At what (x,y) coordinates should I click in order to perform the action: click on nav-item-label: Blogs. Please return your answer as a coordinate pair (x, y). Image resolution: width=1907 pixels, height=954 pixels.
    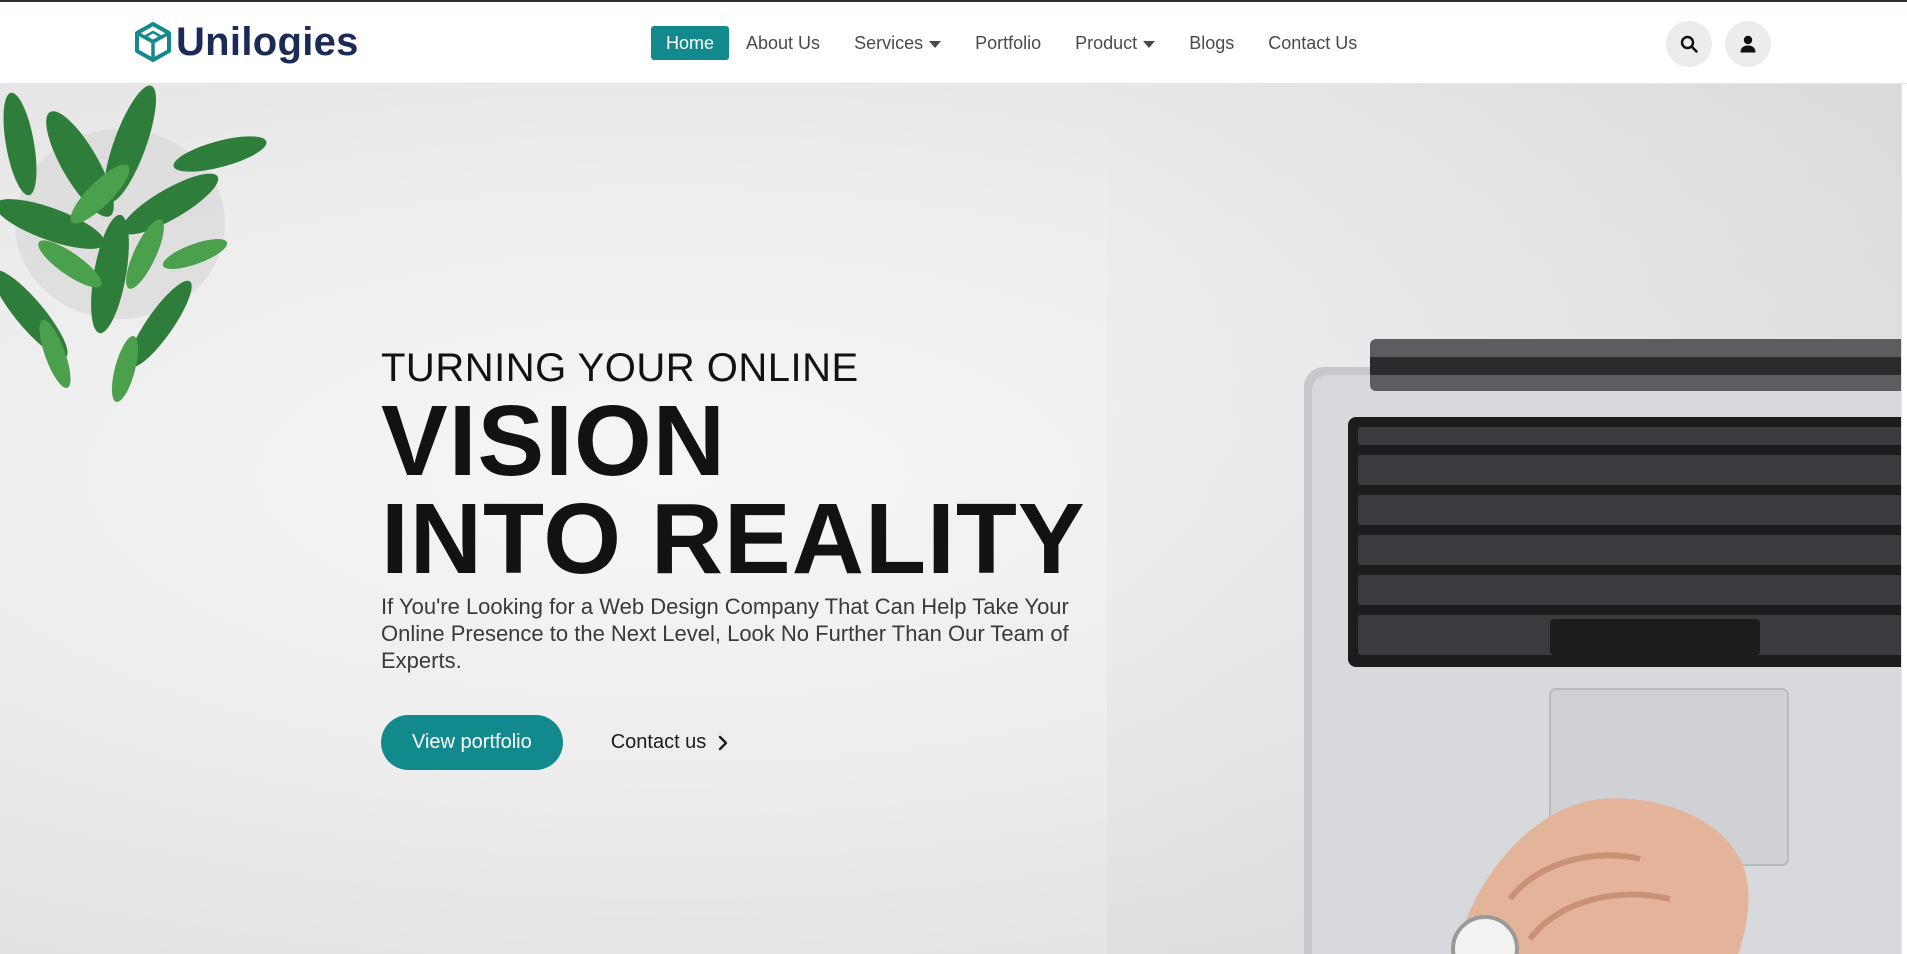
    Looking at the image, I should click on (1212, 43).